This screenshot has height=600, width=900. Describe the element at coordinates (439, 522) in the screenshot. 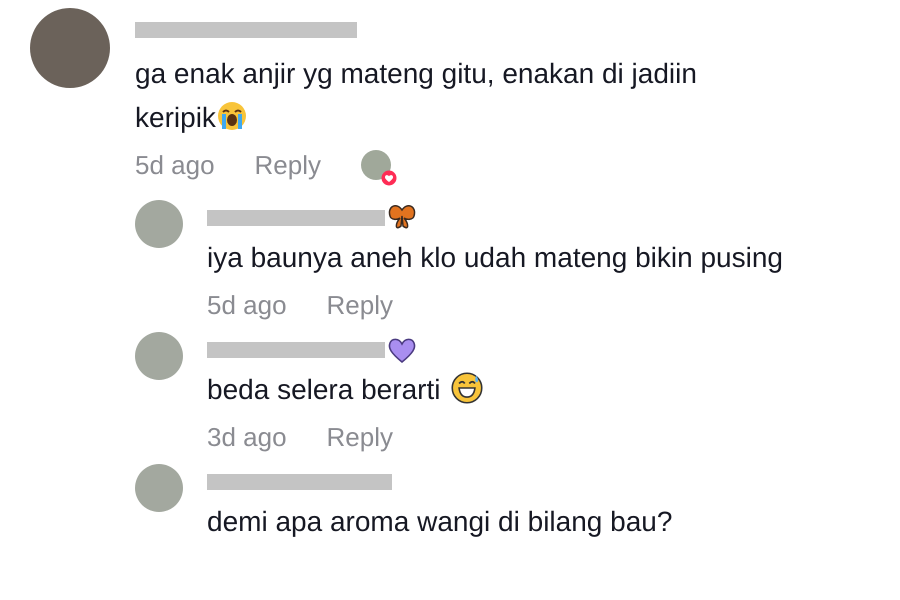

I see `reply-text: demi apa aroma wangi di bilang bau?` at that location.